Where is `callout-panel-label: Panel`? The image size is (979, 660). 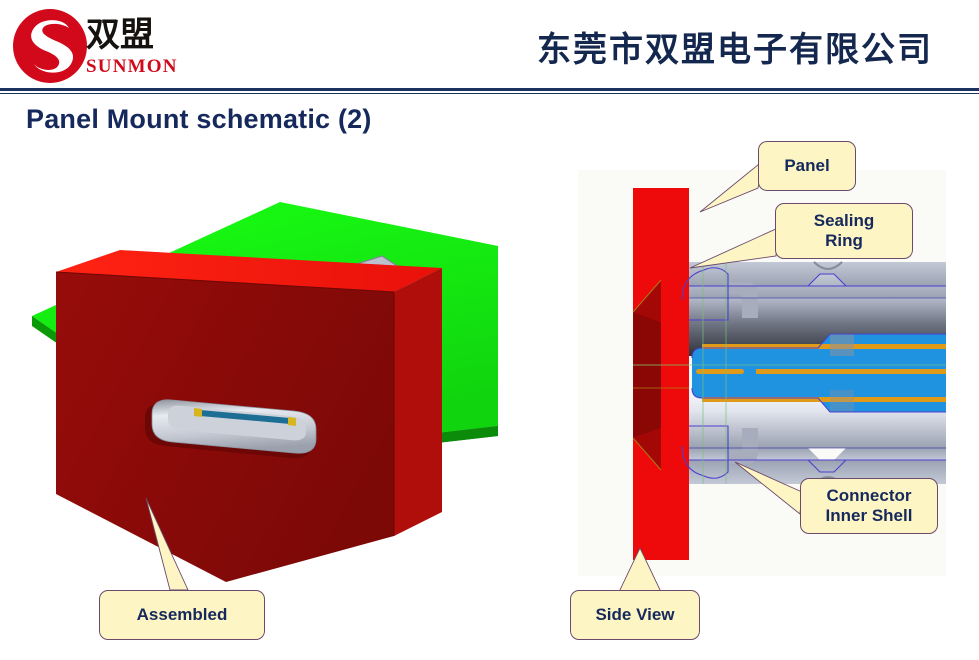 callout-panel-label: Panel is located at coordinates (807, 165).